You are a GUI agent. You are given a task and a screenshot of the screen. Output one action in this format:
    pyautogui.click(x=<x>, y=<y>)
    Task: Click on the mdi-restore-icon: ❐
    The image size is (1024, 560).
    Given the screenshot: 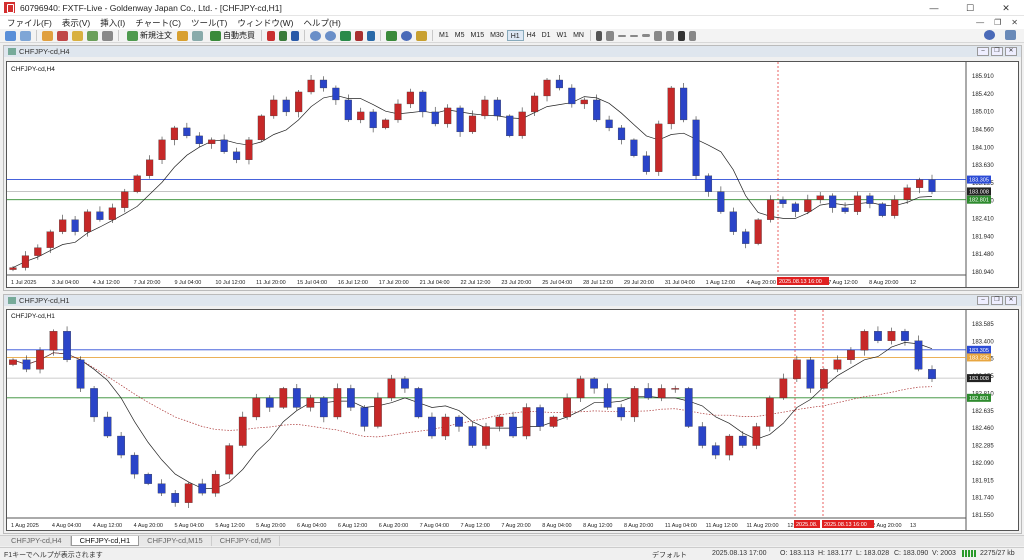 What is the action you would take?
    pyautogui.click(x=997, y=22)
    